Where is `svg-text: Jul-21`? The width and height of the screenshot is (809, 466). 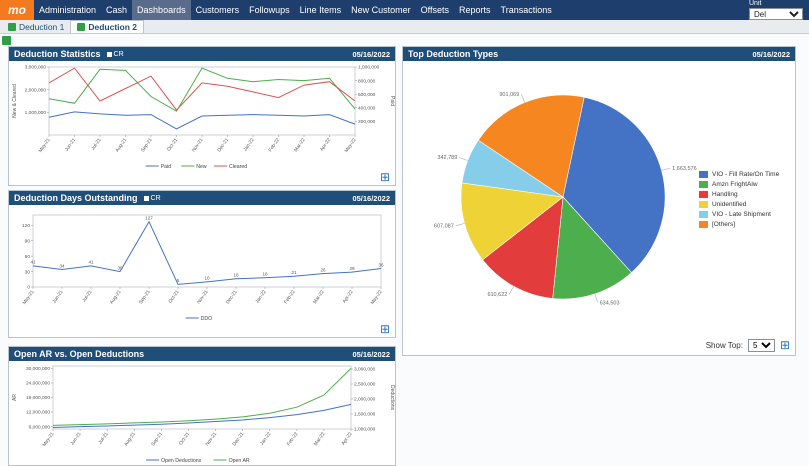
svg-text: Jul-21 is located at coordinates (87, 296).